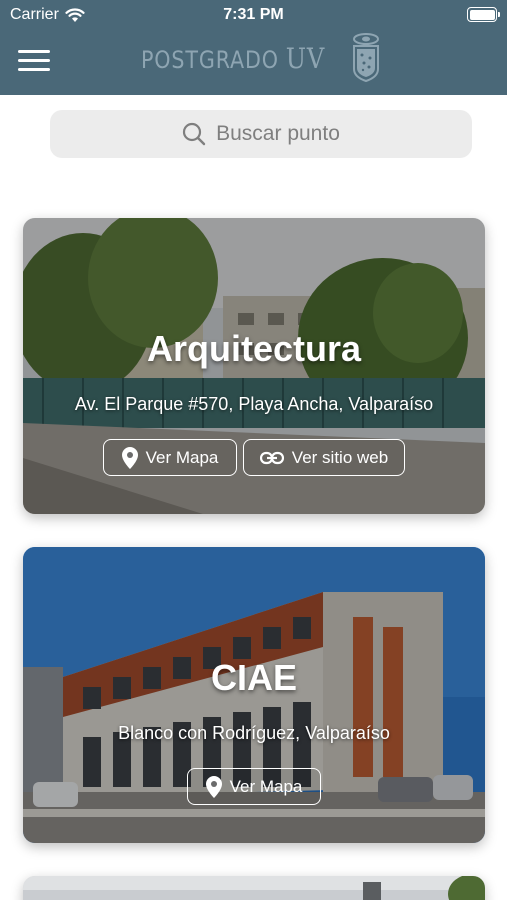 This screenshot has height=900, width=507. I want to click on search-bar: Buscar punto, so click(261, 134).